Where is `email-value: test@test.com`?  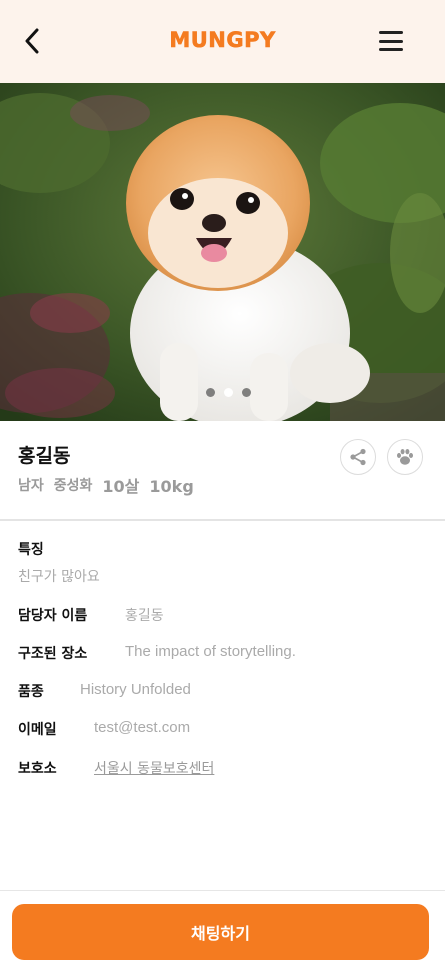 email-value: test@test.com is located at coordinates (142, 727).